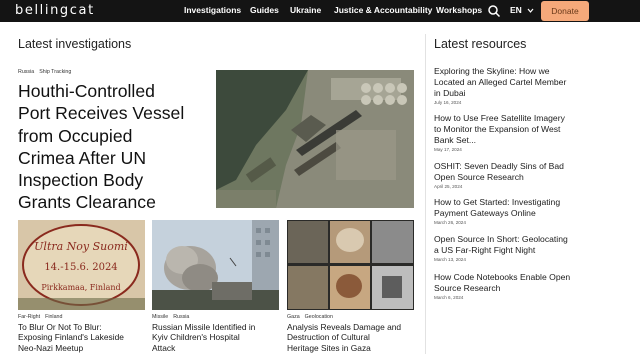  What do you see at coordinates (293, 317) in the screenshot?
I see `tag-link: Gaza` at bounding box center [293, 317].